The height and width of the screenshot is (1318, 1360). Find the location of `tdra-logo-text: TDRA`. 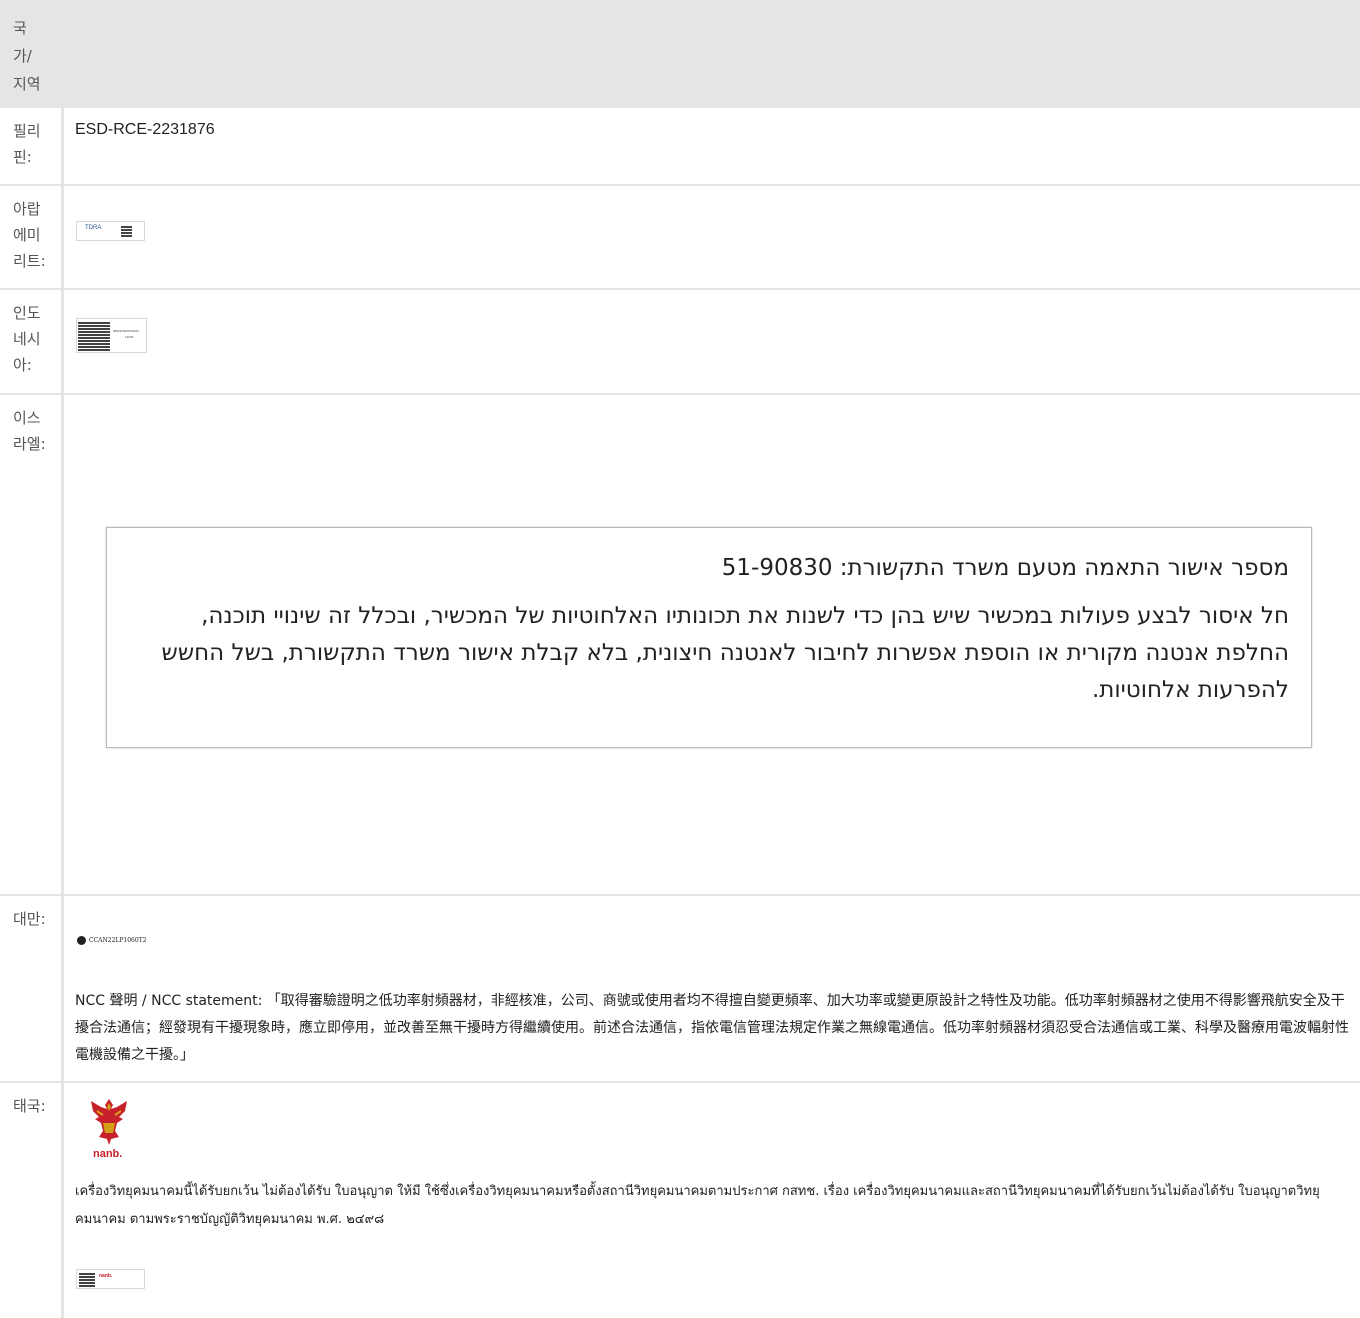

tdra-logo-text: TDRA is located at coordinates (93, 228).